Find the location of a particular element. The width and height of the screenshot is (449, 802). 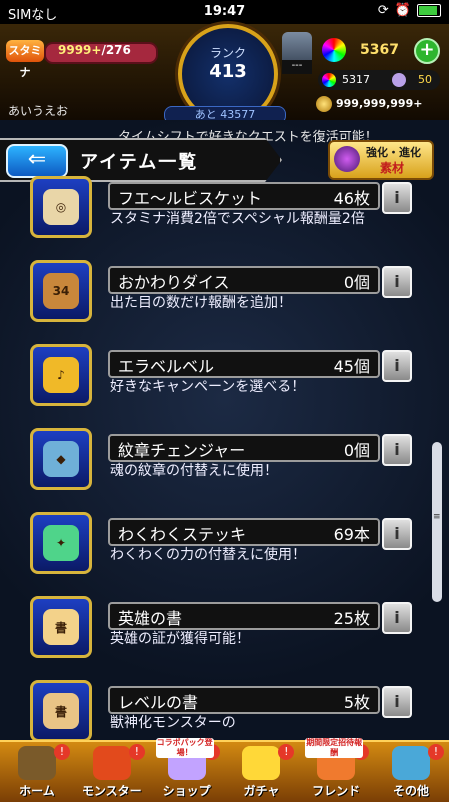

stamina-max: /276 is located at coordinates (116, 50).